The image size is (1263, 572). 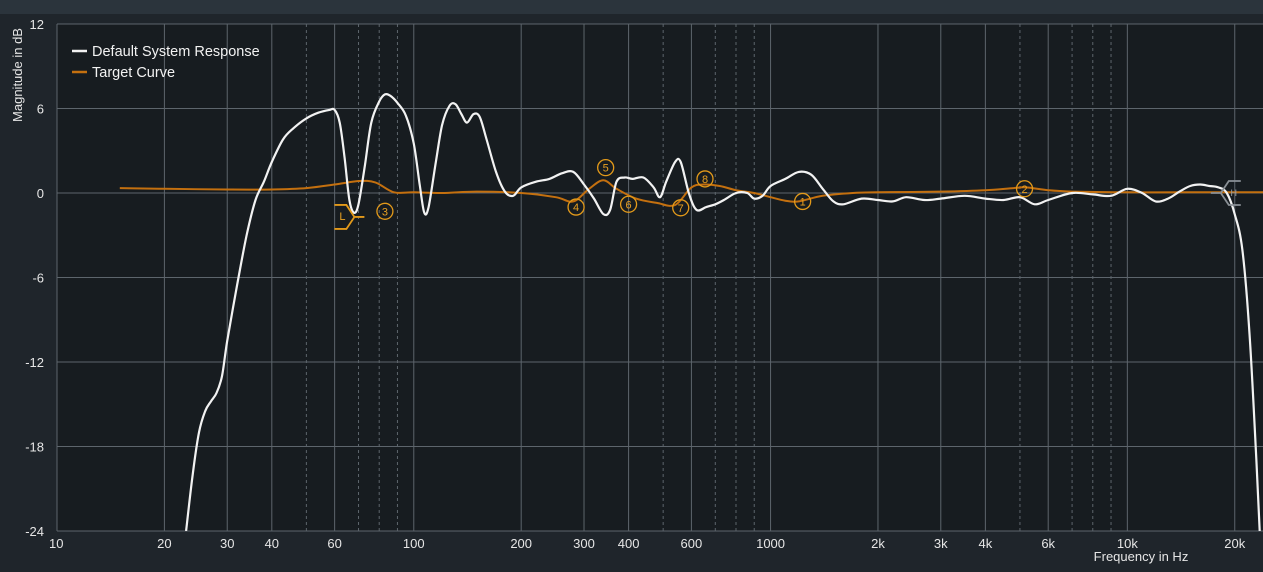 What do you see at coordinates (414, 543) in the screenshot?
I see `x-tick-label: 100` at bounding box center [414, 543].